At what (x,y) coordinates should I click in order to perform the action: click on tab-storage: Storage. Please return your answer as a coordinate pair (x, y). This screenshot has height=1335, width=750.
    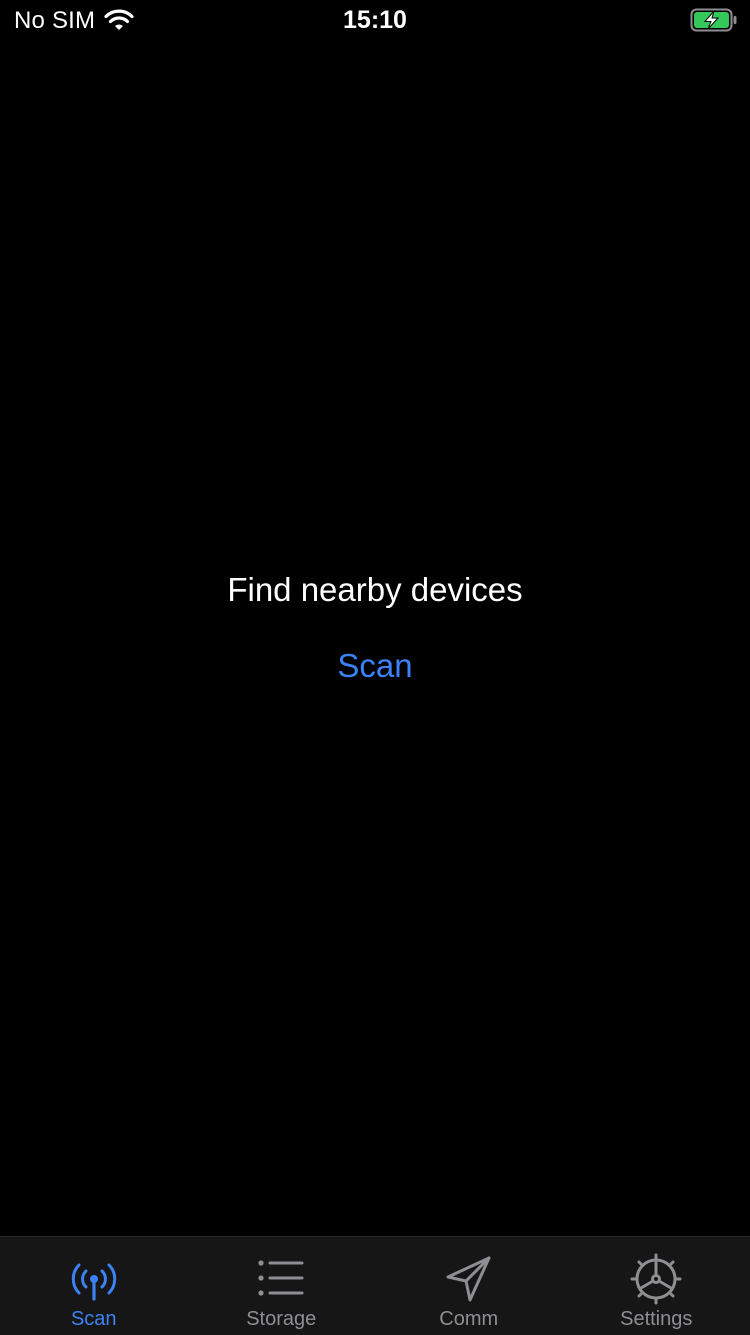
    Looking at the image, I should click on (282, 1286).